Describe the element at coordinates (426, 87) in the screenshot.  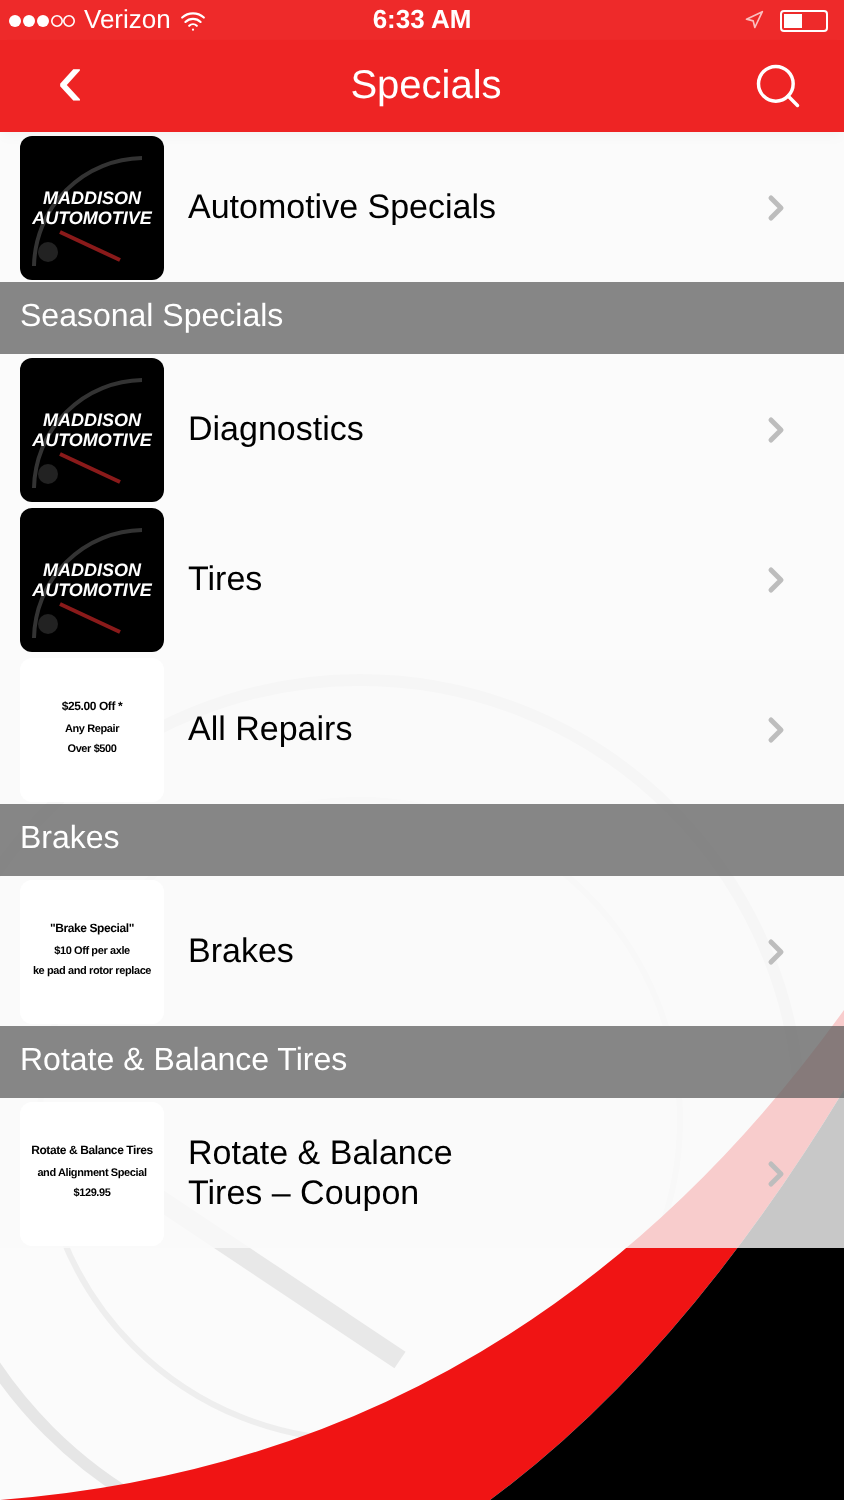
I see `screen-title: Specials` at that location.